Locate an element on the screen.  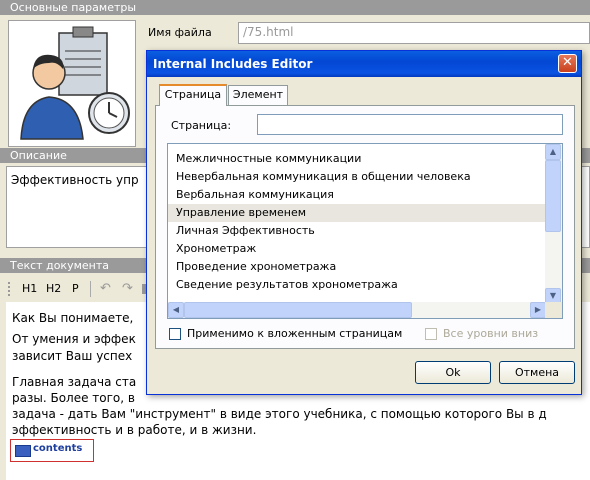
page-label: Страница: is located at coordinates (201, 125).